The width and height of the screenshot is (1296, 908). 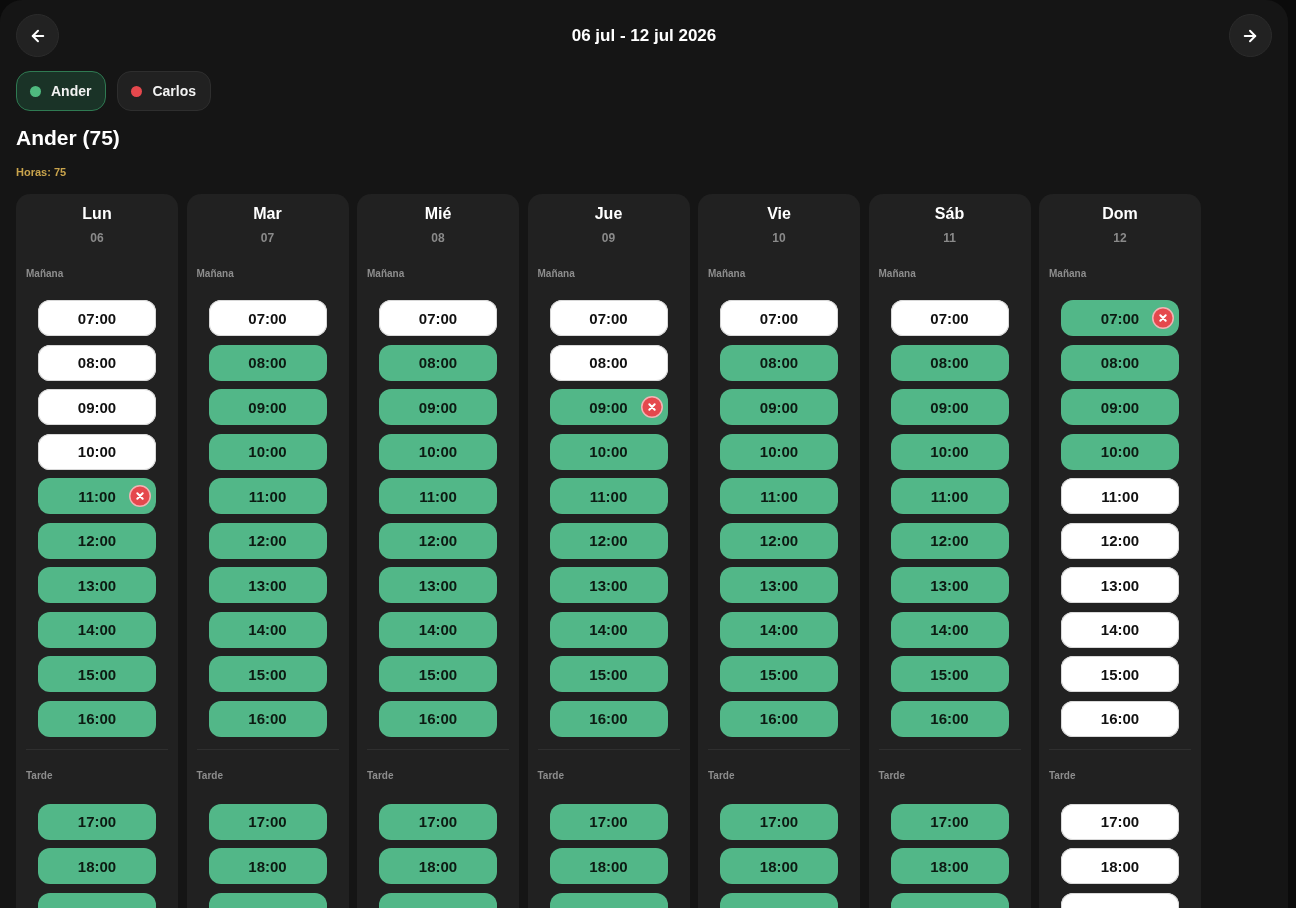 What do you see at coordinates (438, 214) in the screenshot?
I see `day-name: Mié` at bounding box center [438, 214].